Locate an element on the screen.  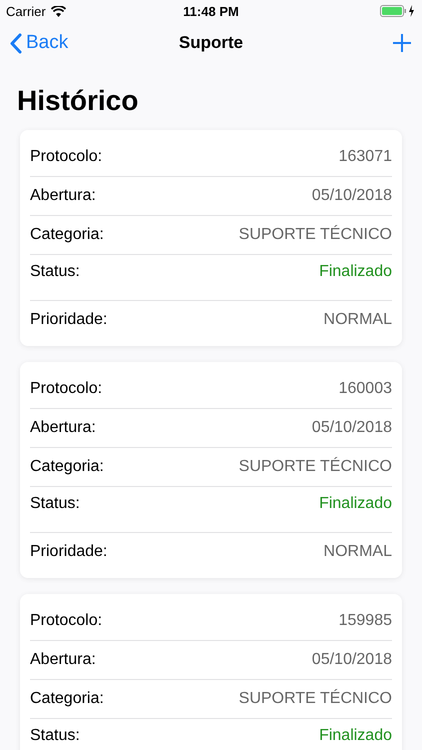
wifi-icon is located at coordinates (58, 11).